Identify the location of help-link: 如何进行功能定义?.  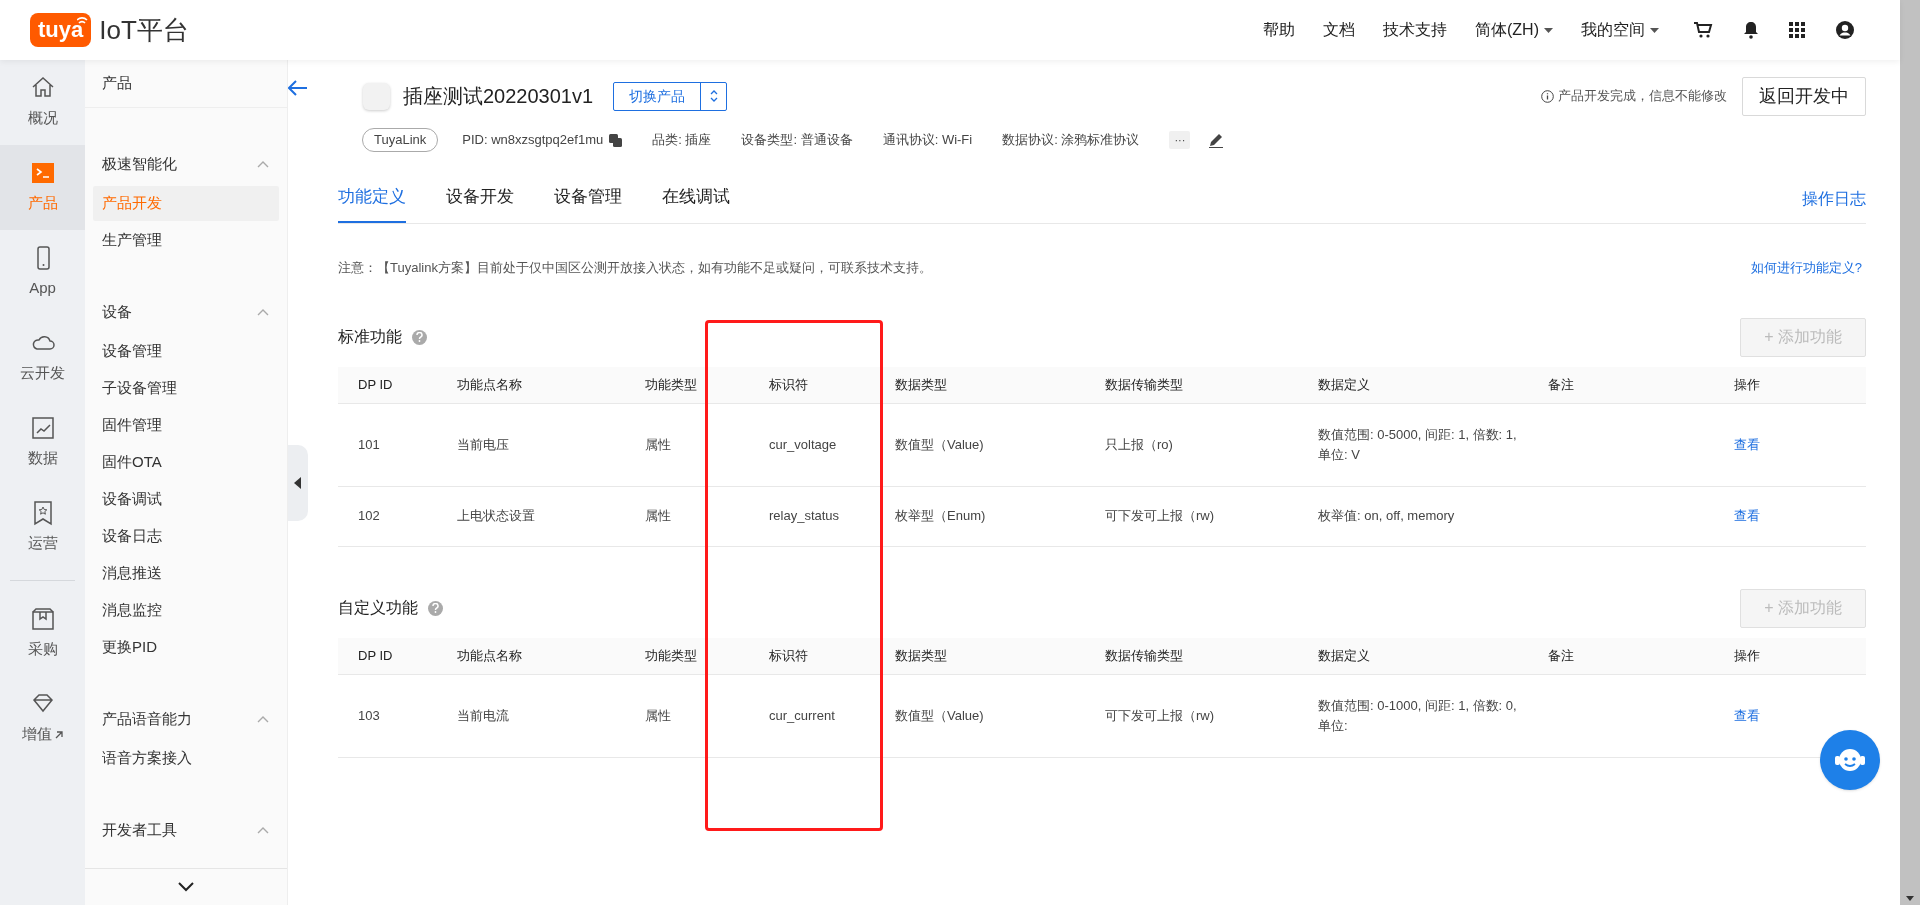
(1806, 268).